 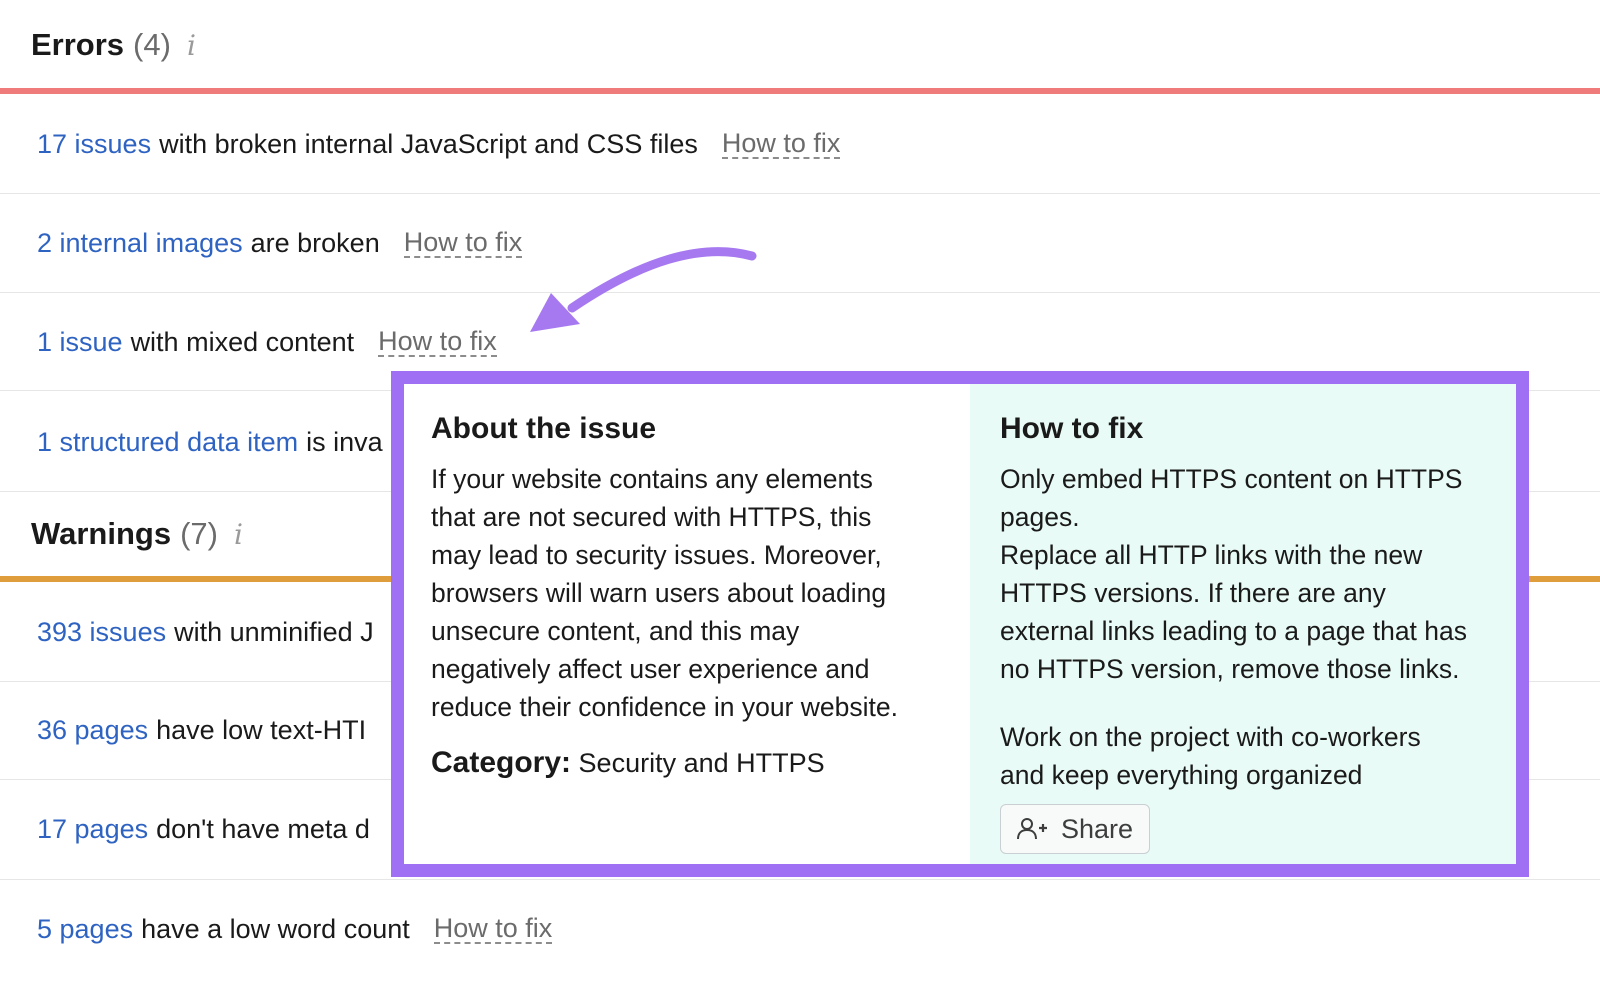 I want to click on errors-count: (4), so click(x=152, y=44).